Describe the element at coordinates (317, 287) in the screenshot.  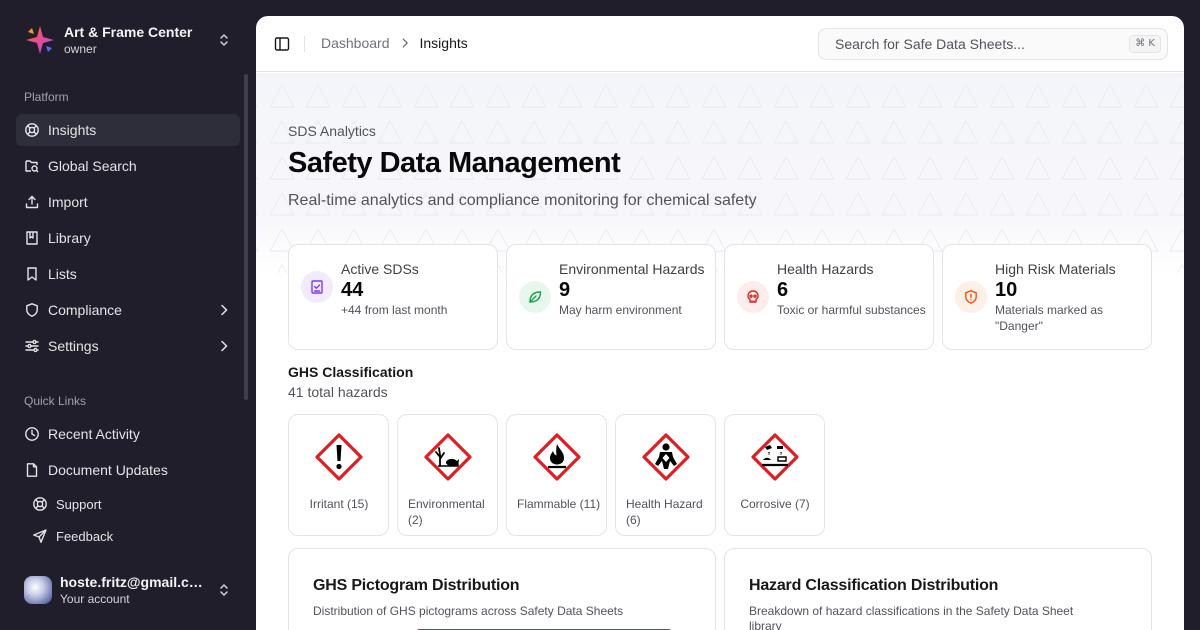
I see `checklist-icon` at that location.